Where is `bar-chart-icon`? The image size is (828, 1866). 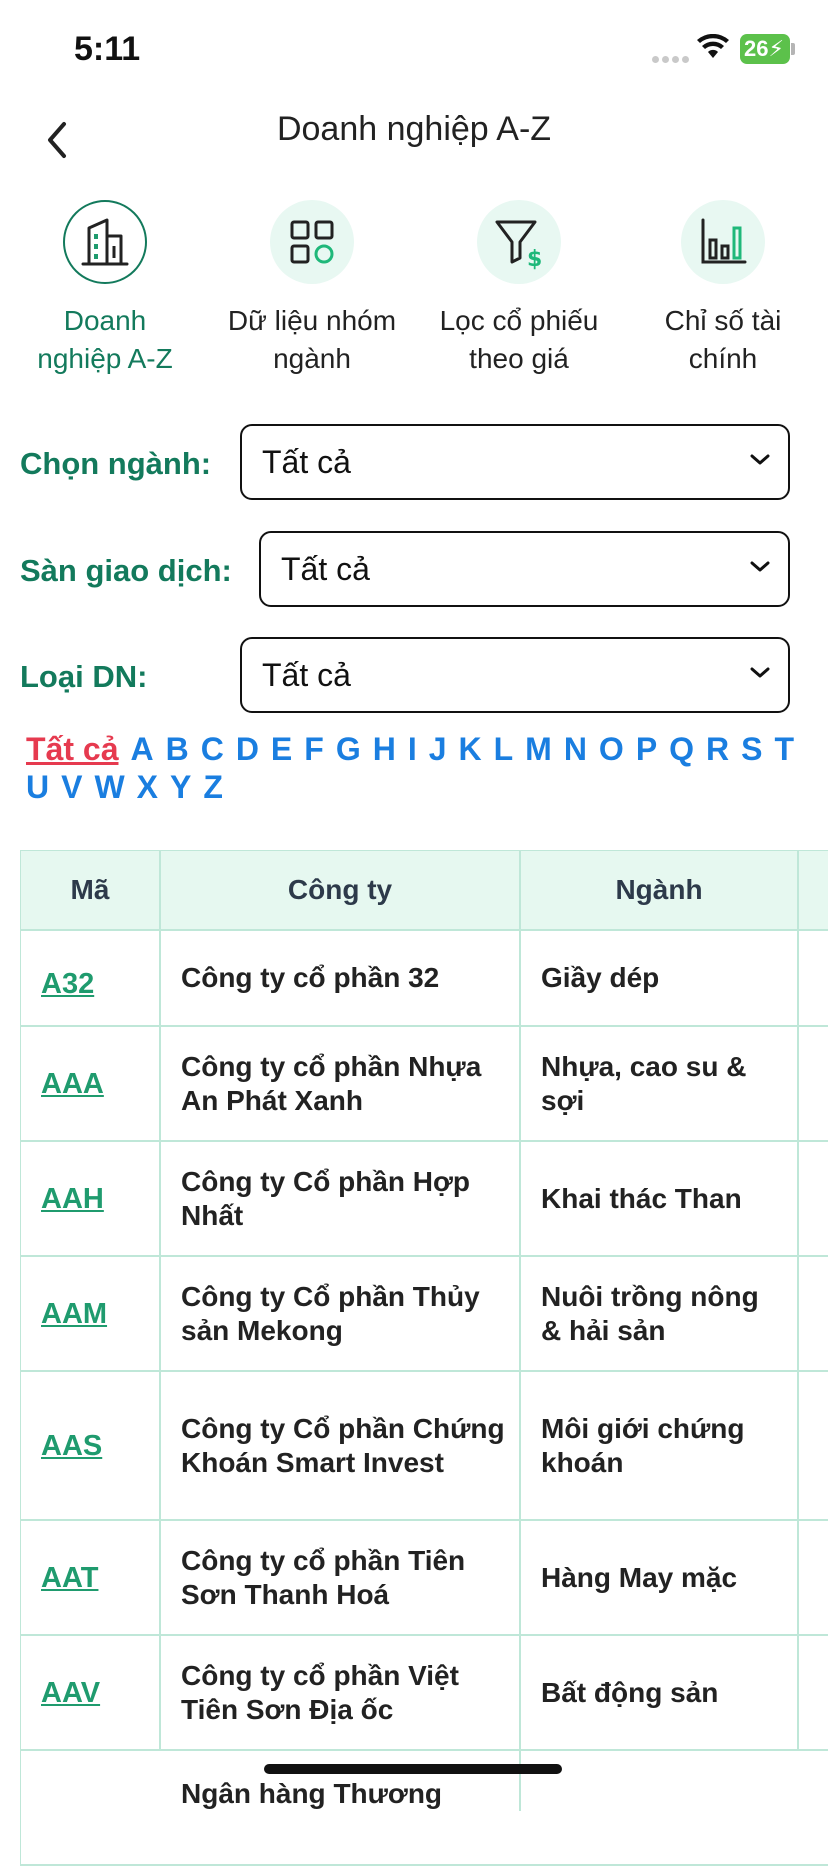
bar-chart-icon is located at coordinates (724, 241).